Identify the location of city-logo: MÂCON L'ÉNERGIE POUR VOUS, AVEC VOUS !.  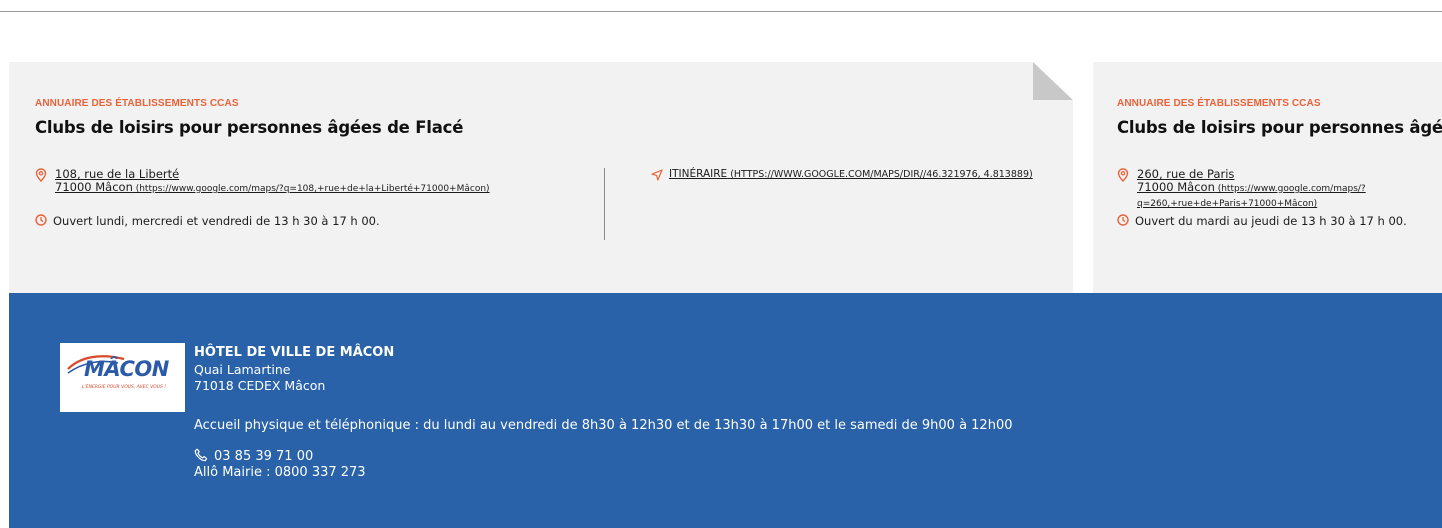
(122, 377).